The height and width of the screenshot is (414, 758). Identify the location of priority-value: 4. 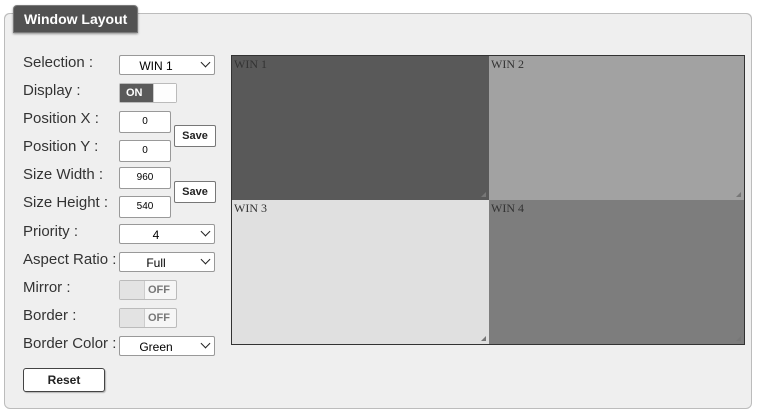
(156, 235).